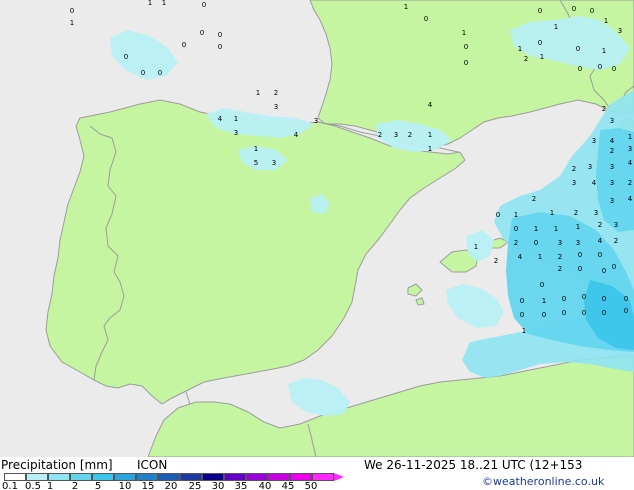  What do you see at coordinates (543, 481) in the screenshot?
I see `credit-text: ©weatheronline.co.uk` at bounding box center [543, 481].